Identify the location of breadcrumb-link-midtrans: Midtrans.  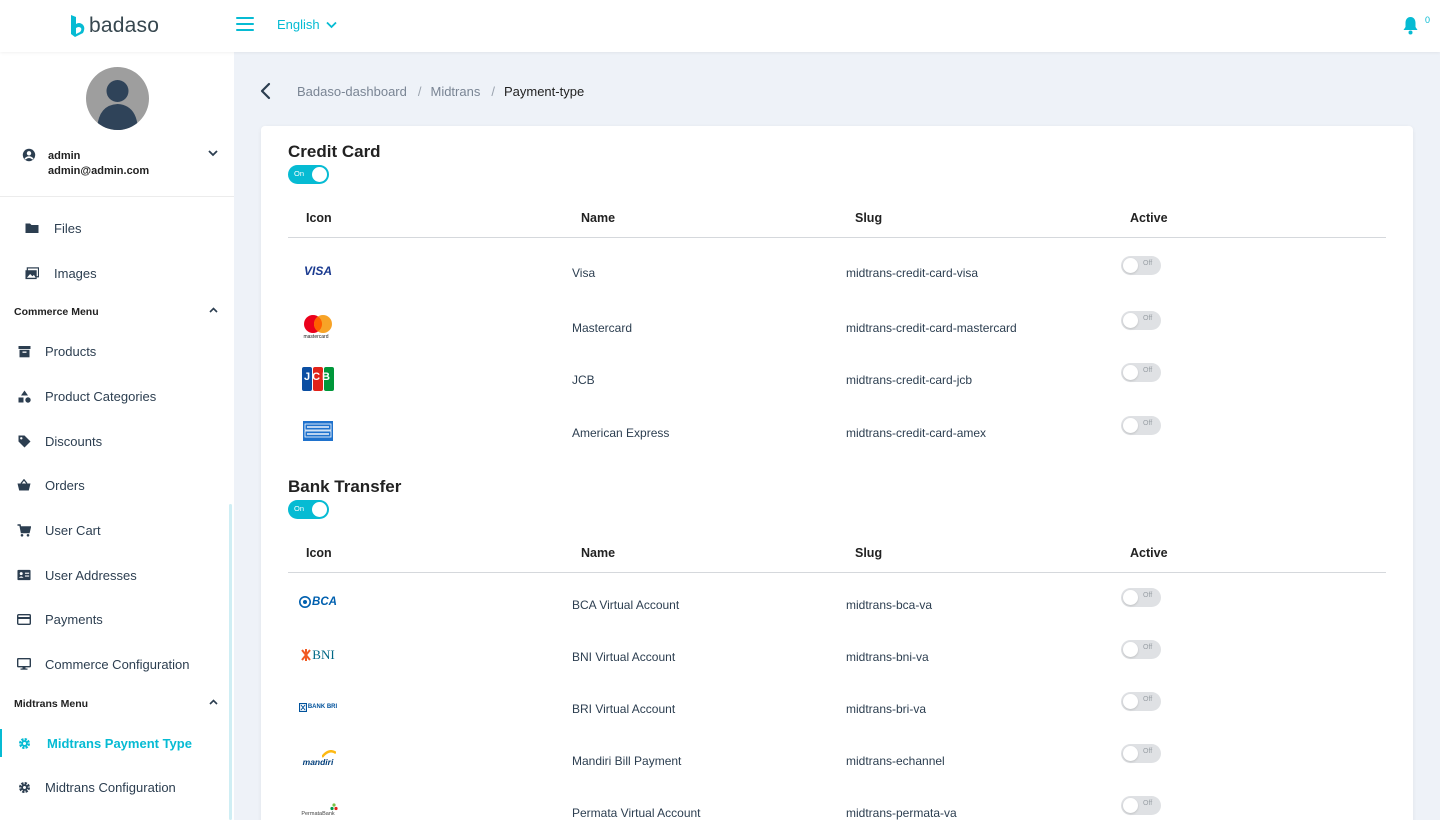
(455, 91).